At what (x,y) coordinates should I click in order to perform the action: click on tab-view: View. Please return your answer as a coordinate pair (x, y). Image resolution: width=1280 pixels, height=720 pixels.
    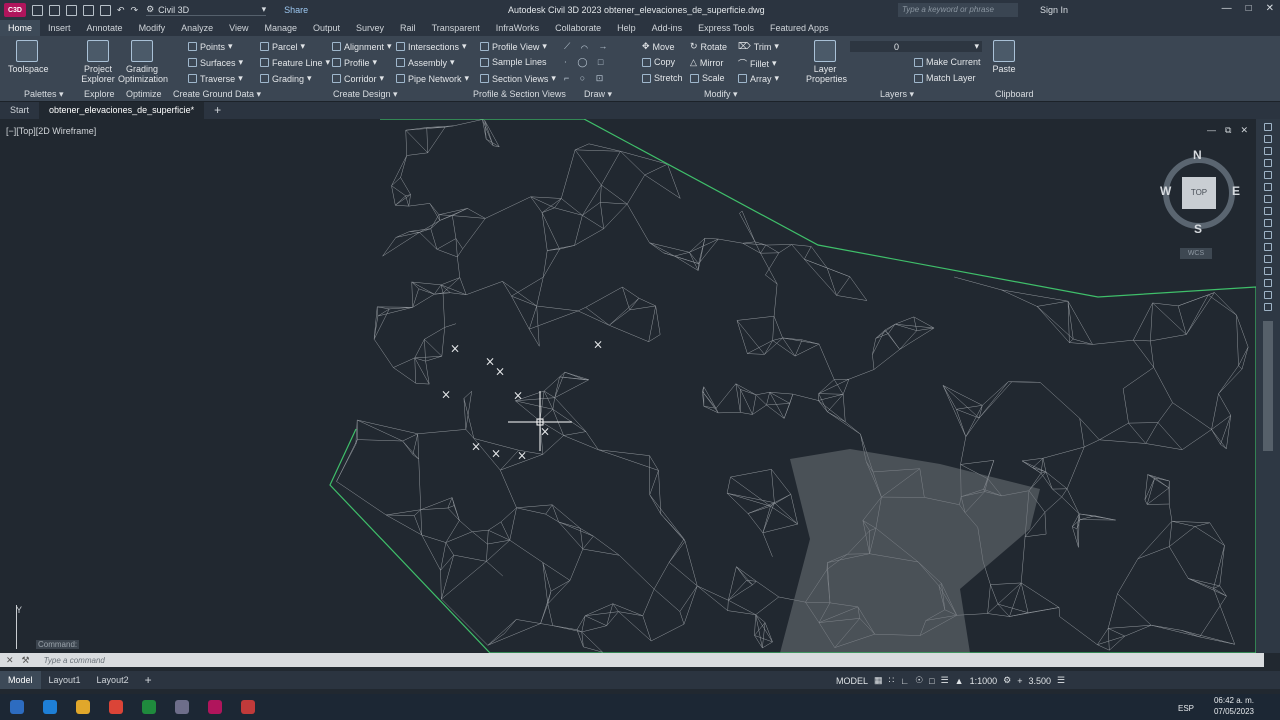
    Looking at the image, I should click on (238, 28).